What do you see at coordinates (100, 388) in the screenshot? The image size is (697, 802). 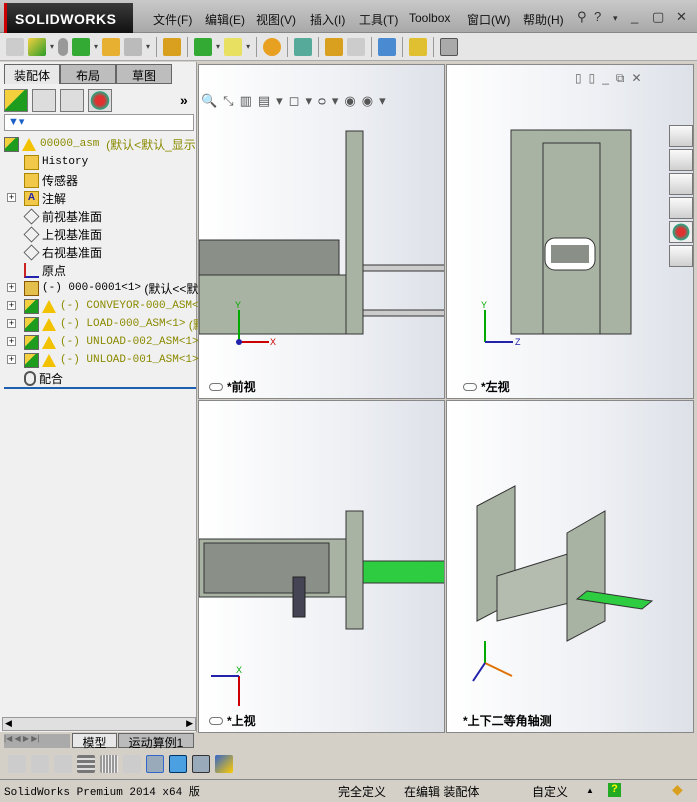 I see `rollback-bar` at bounding box center [100, 388].